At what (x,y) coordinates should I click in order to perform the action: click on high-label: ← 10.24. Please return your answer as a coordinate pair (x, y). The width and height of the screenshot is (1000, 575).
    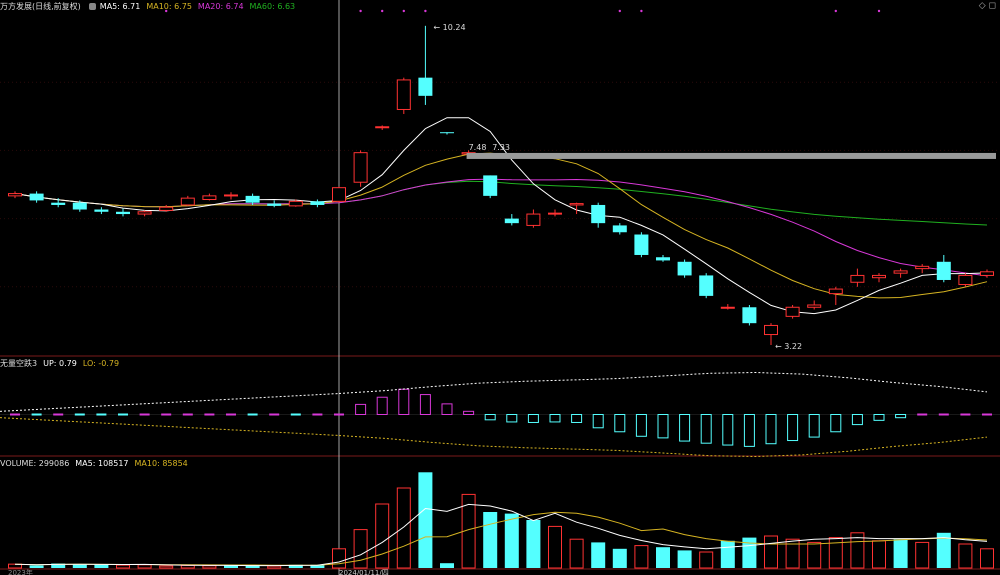
    Looking at the image, I should click on (449, 27).